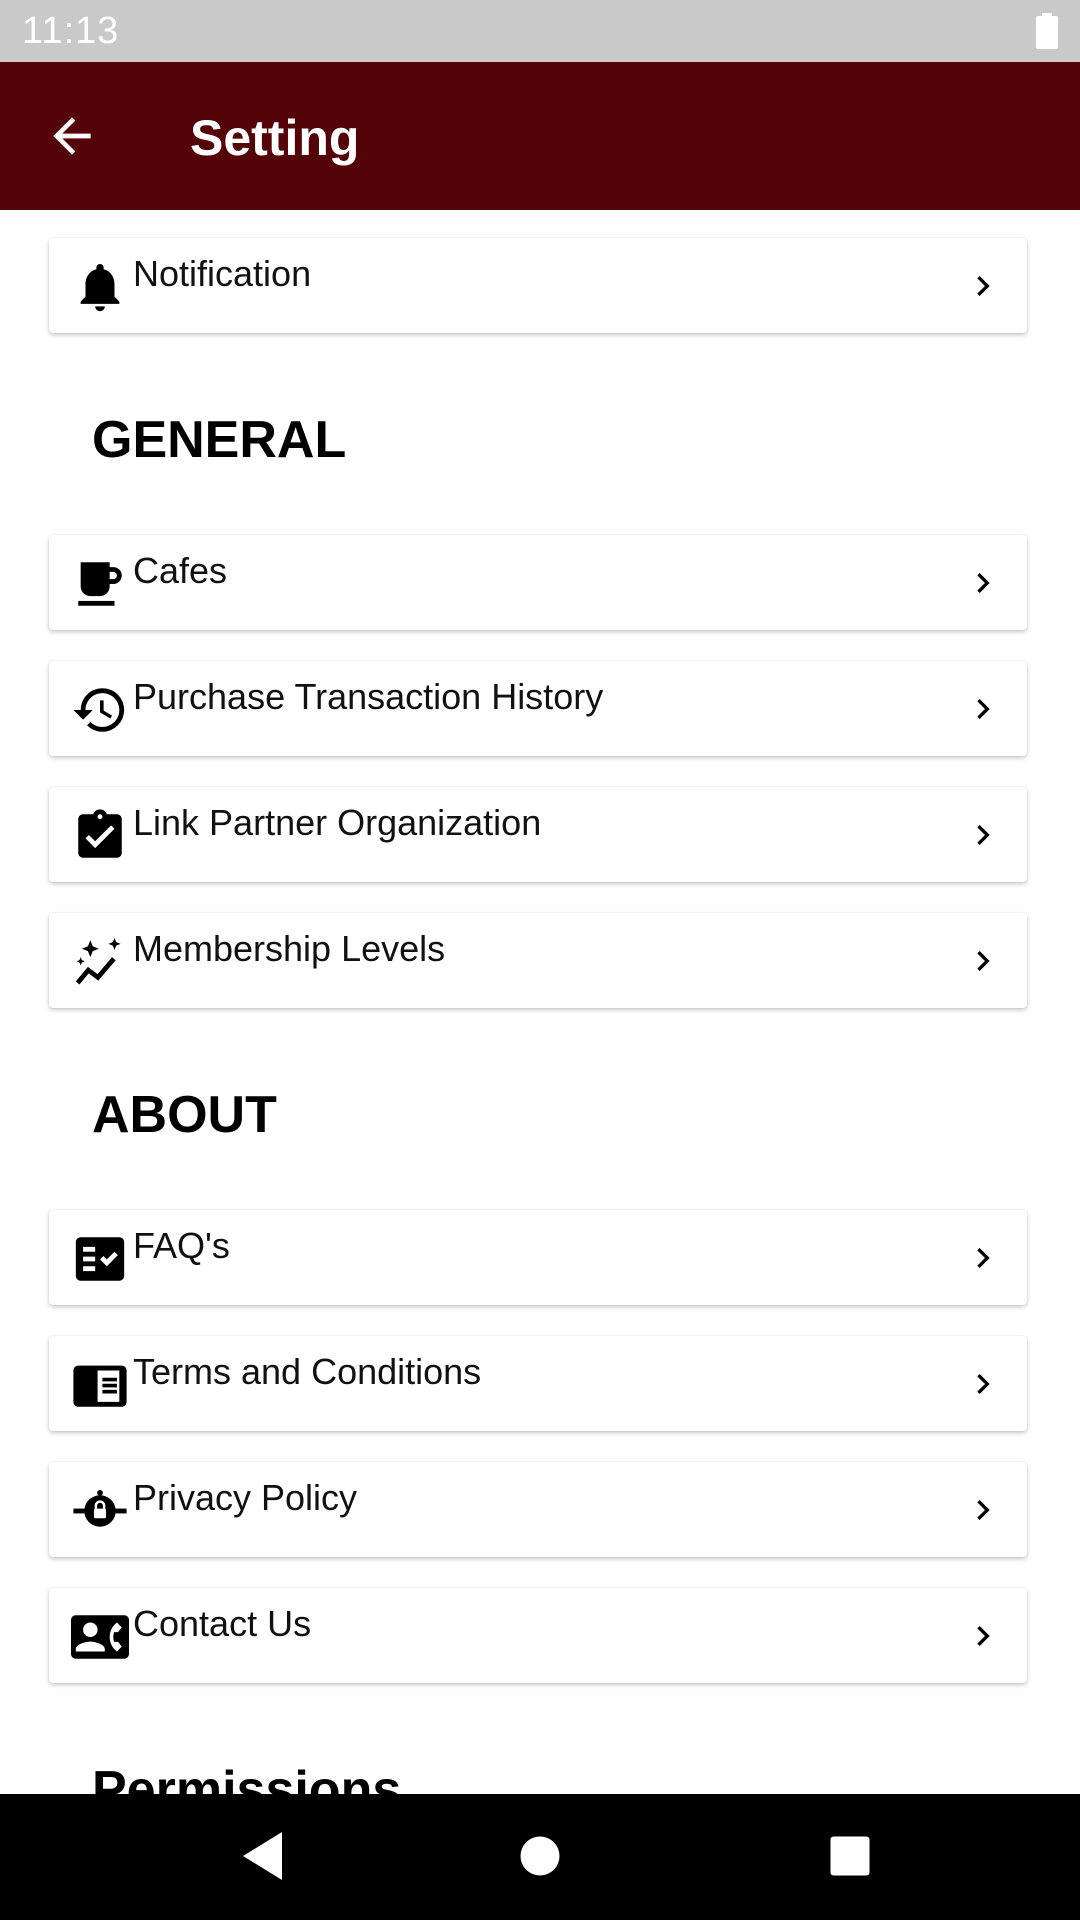 This screenshot has height=1920, width=1080. I want to click on purchase-history-item: Purchase Transaction History, so click(538, 708).